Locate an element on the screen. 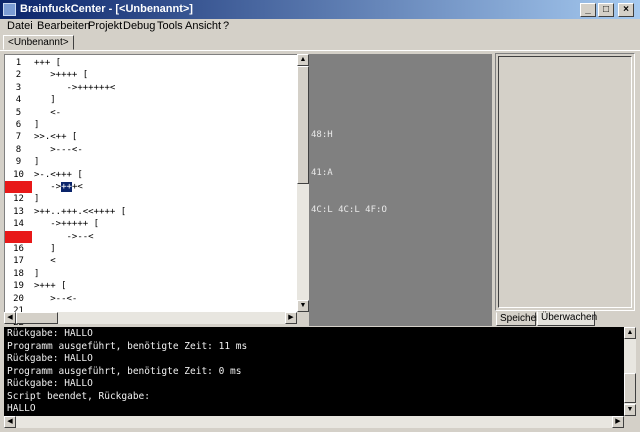 The height and width of the screenshot is (432, 640). code-line: >++..+++.<<++++ [ is located at coordinates (80, 211).